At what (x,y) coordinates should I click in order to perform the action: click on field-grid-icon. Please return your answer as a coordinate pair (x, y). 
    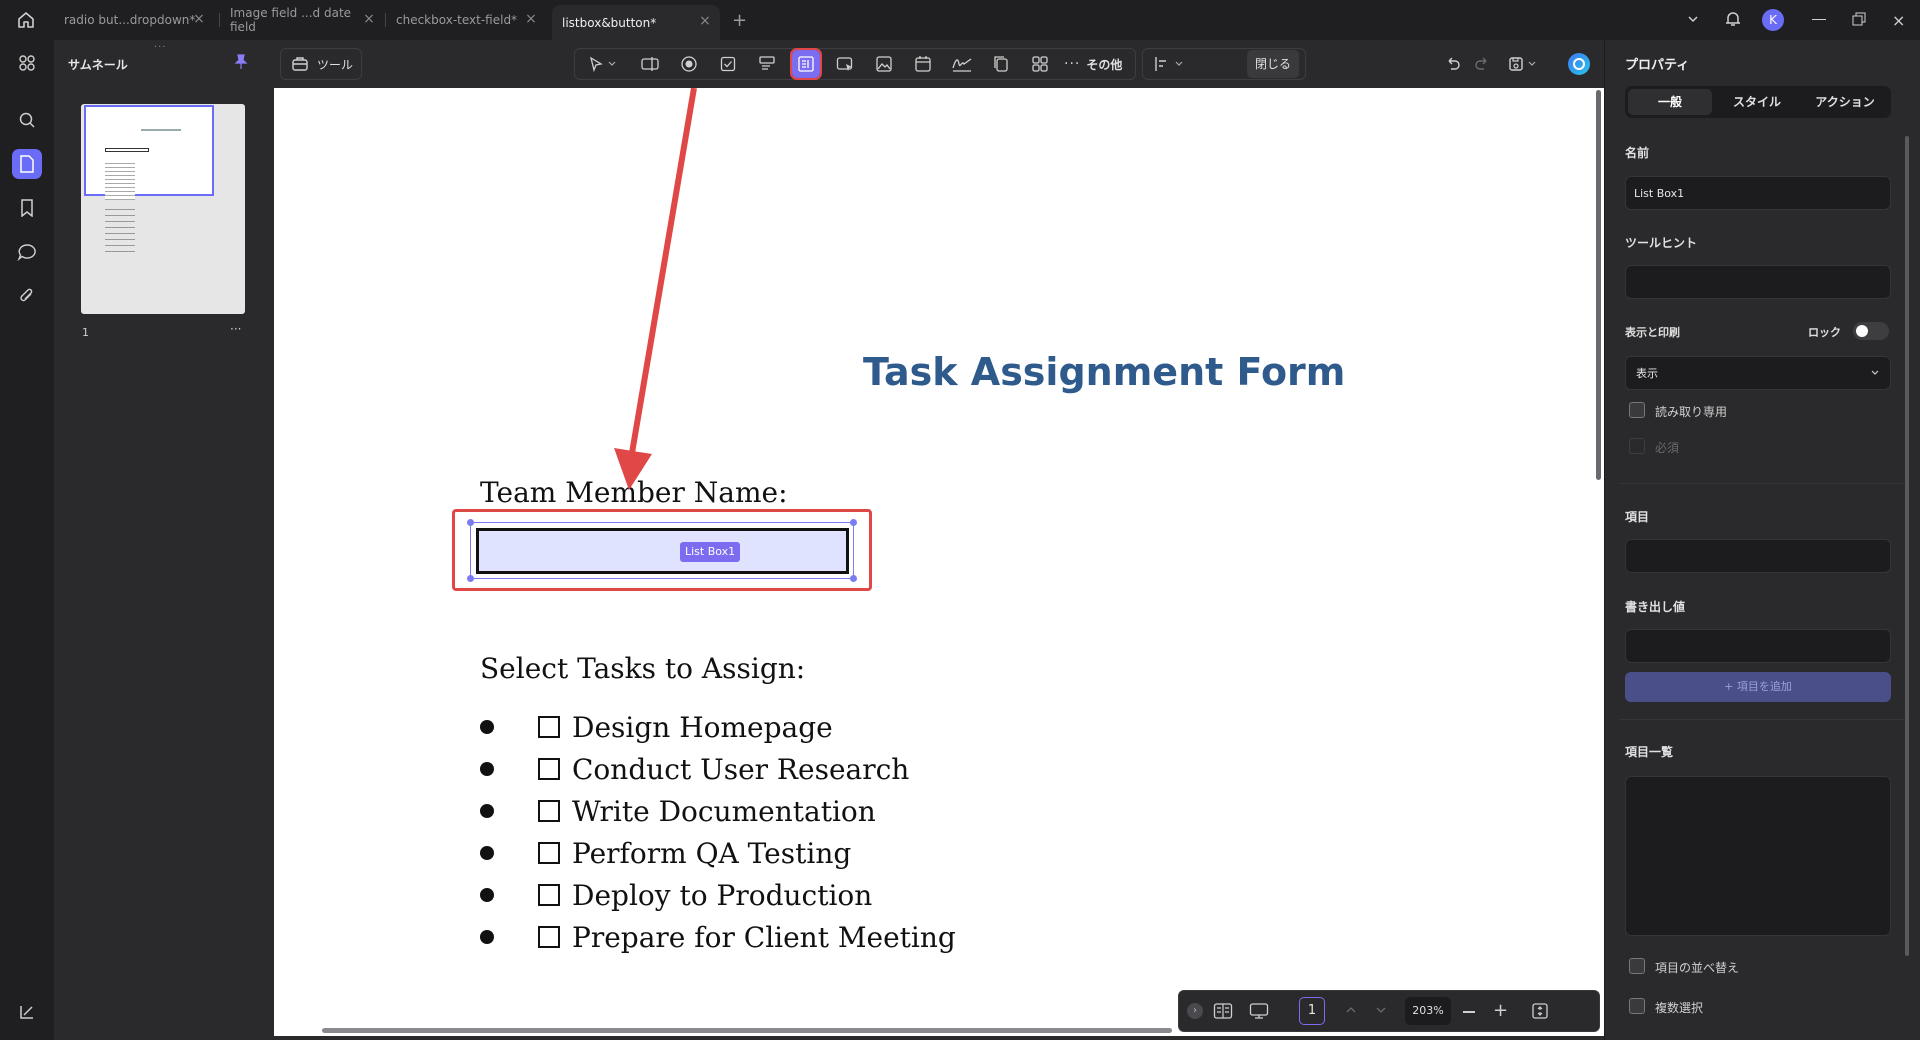
    Looking at the image, I should click on (1040, 64).